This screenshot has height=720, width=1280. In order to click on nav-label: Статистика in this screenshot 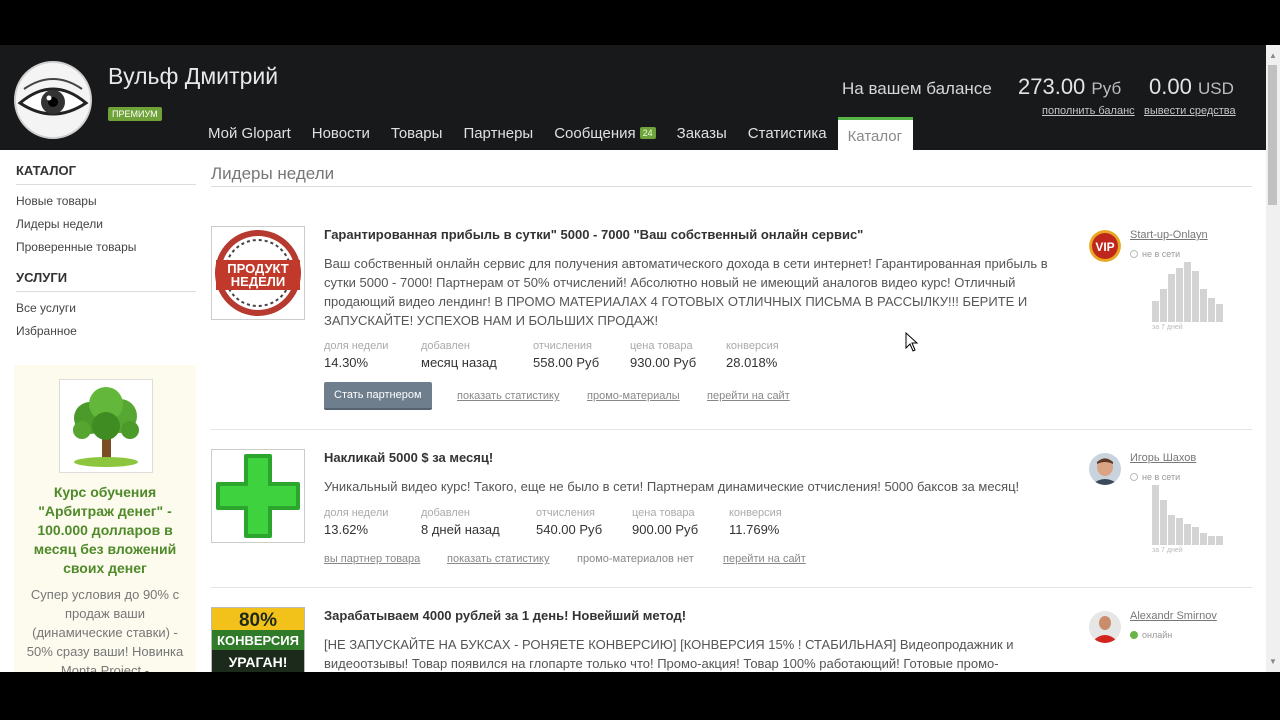, I will do `click(787, 133)`.